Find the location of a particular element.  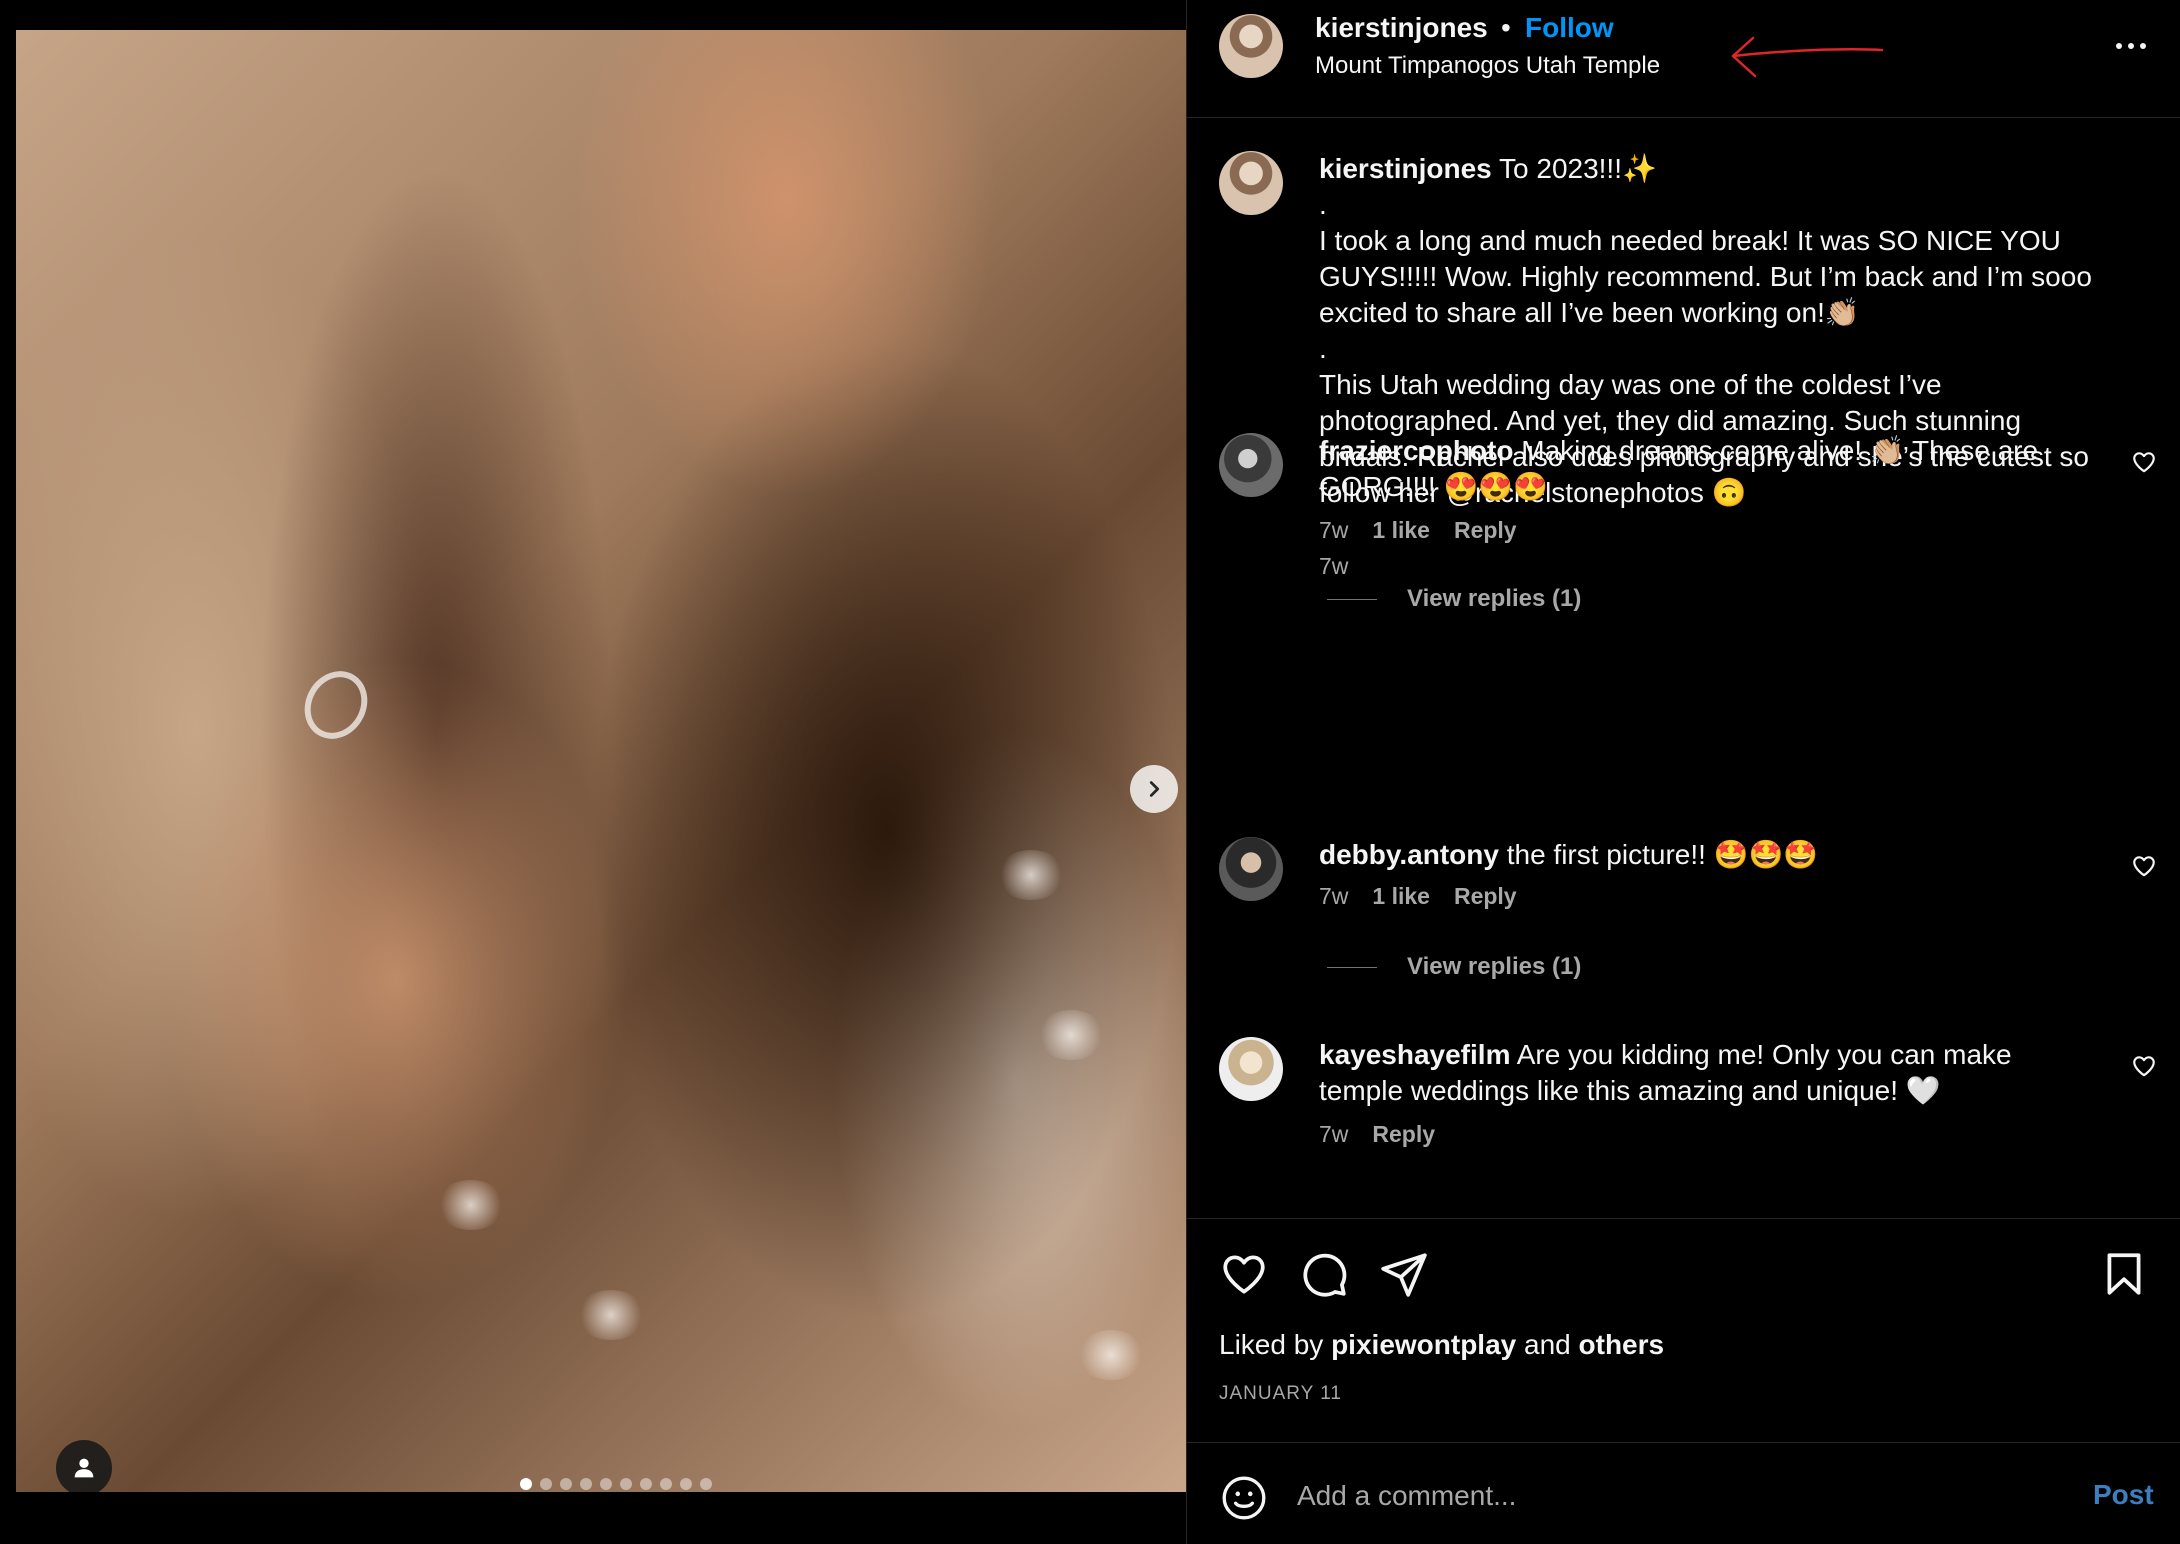

commenter-username: fraziercophoto is located at coordinates (1416, 450).